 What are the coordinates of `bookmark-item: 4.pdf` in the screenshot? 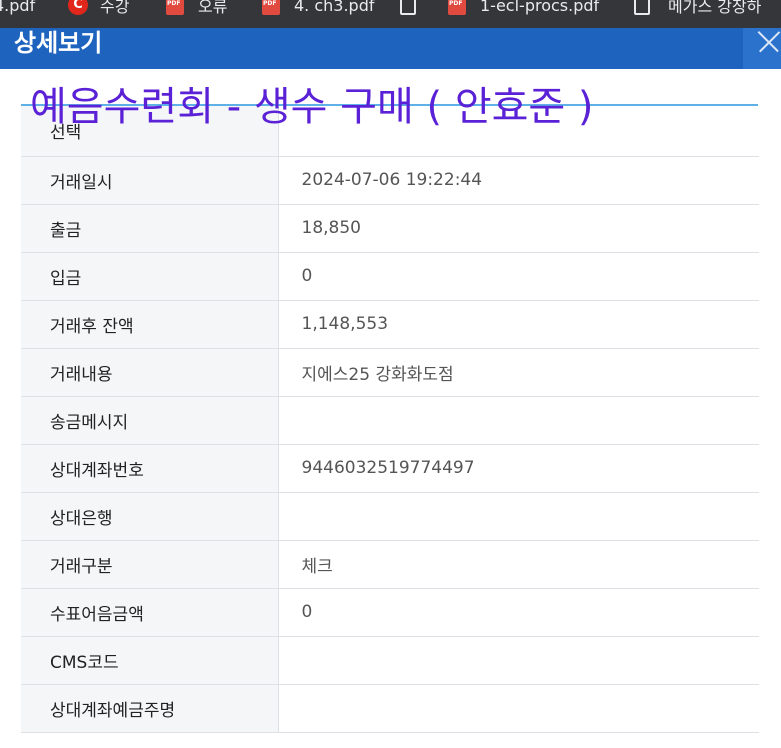 It's located at (17, 9).